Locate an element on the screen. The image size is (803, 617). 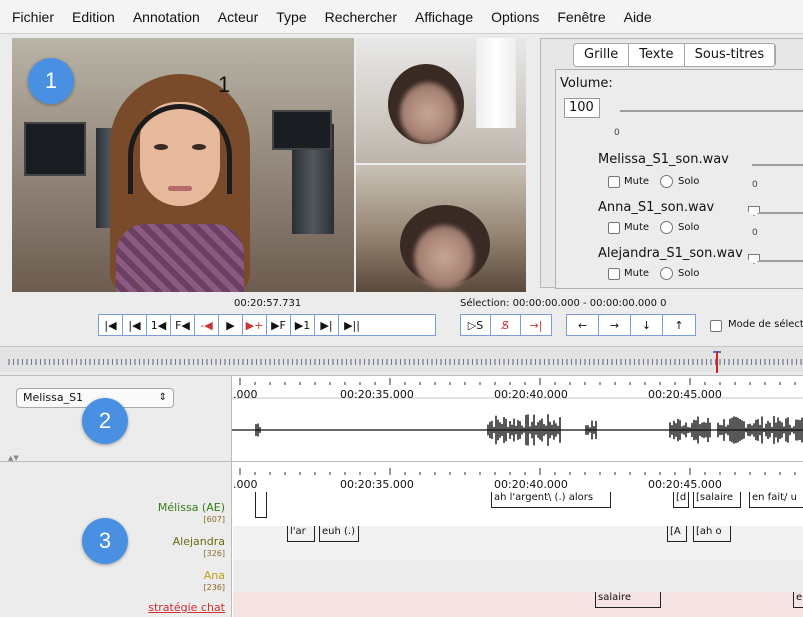
frame-forward-icon: ▶F is located at coordinates (279, 325).